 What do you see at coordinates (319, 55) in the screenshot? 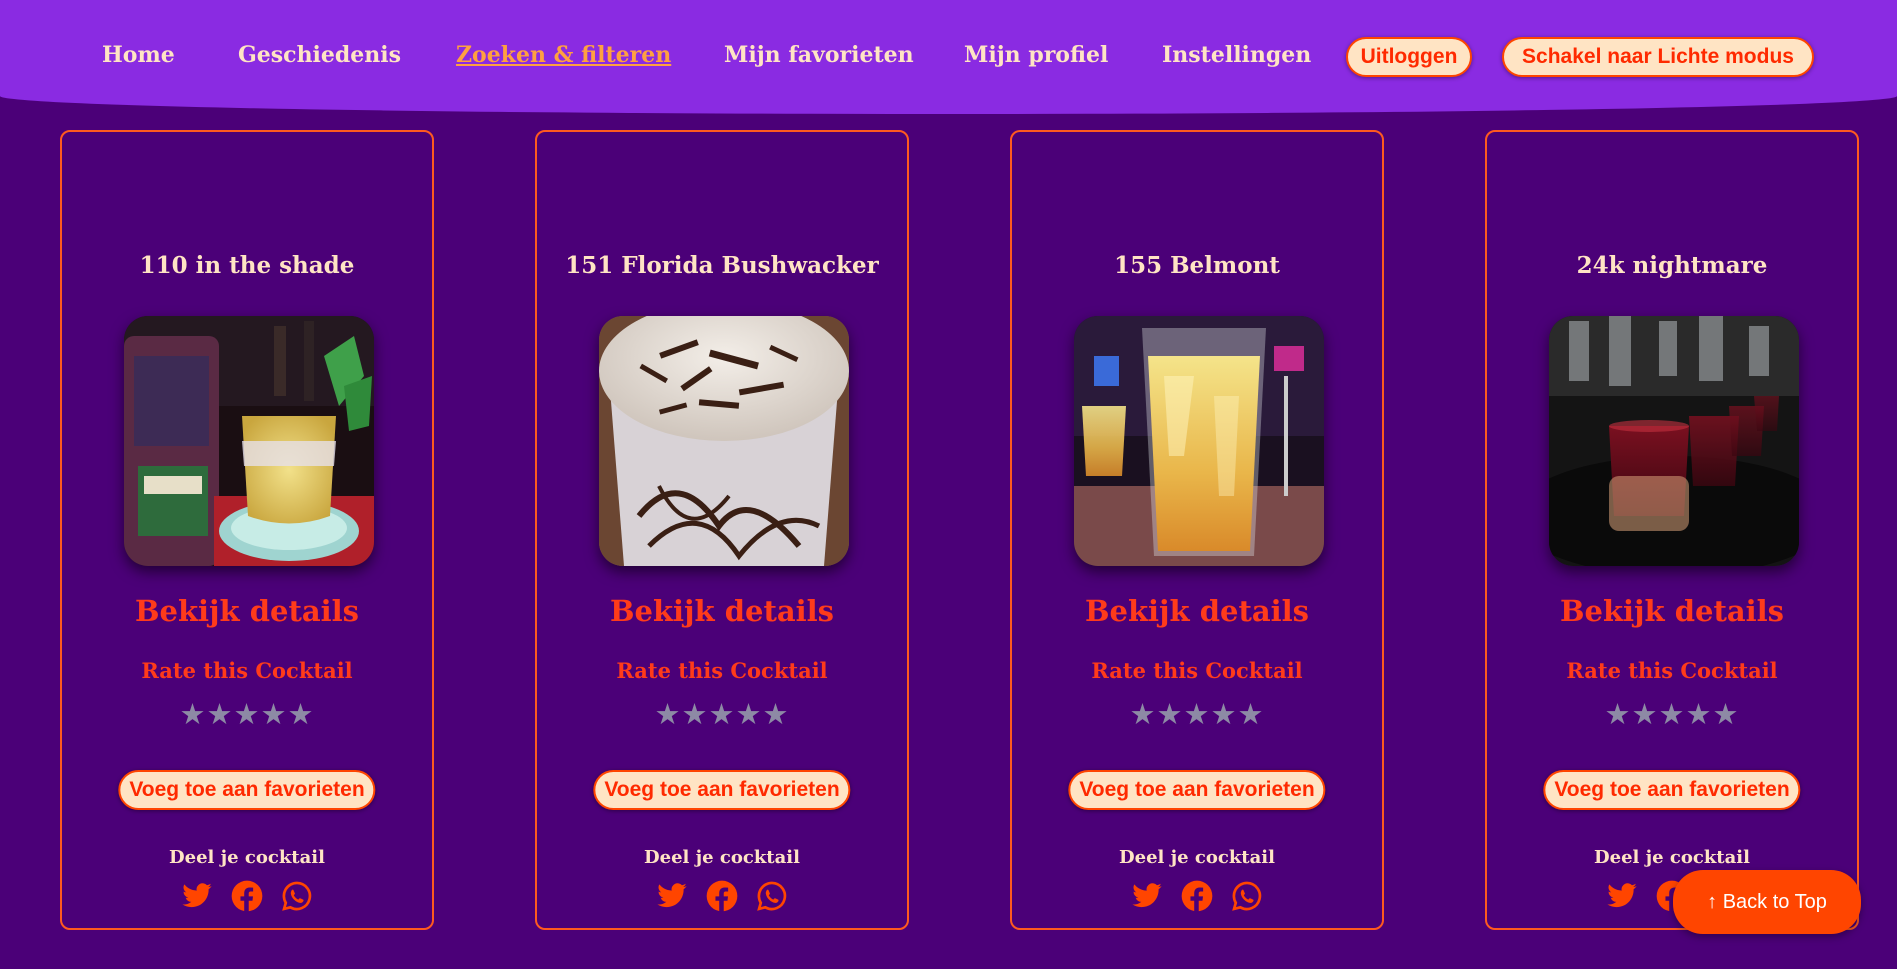
I see `nav-link-geschiedenis: Geschiedenis` at bounding box center [319, 55].